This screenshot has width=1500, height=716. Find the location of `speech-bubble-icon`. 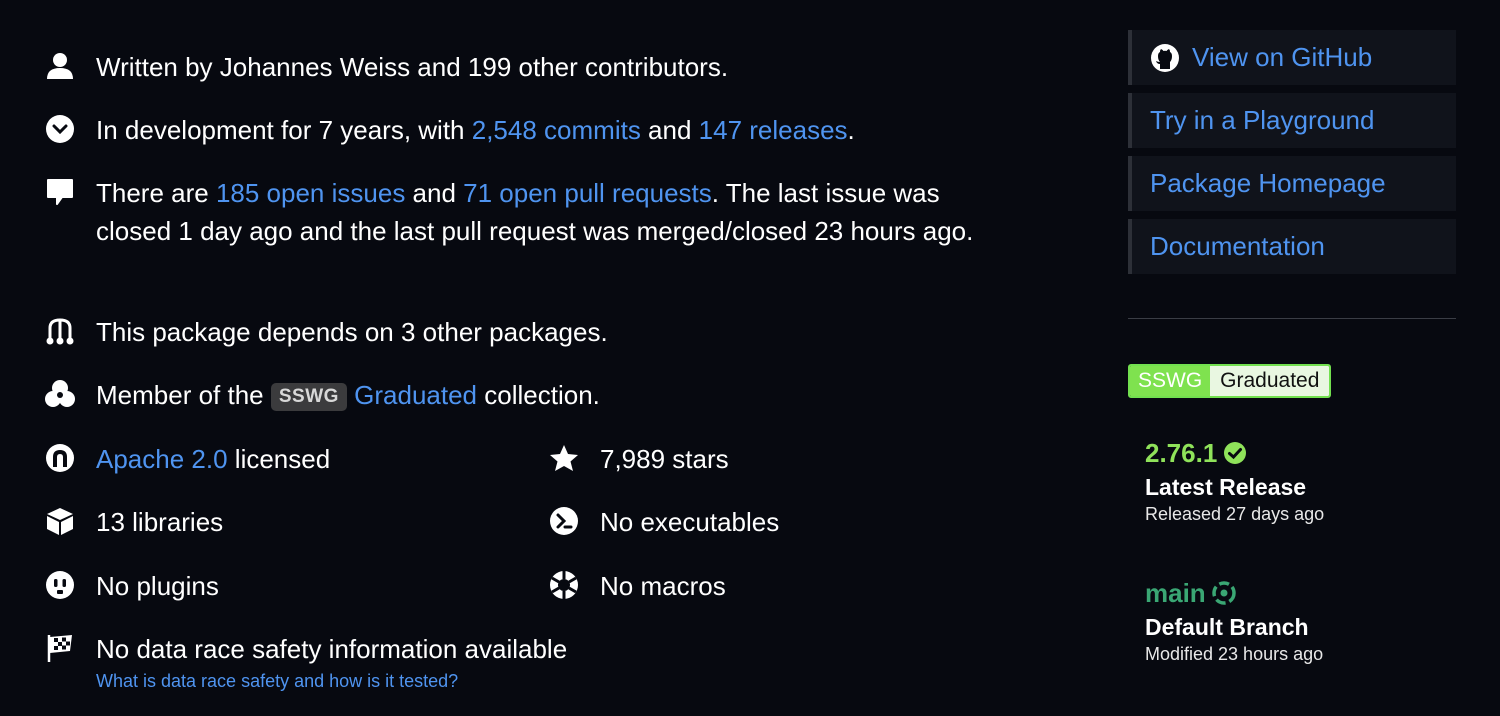

speech-bubble-icon is located at coordinates (60, 192).